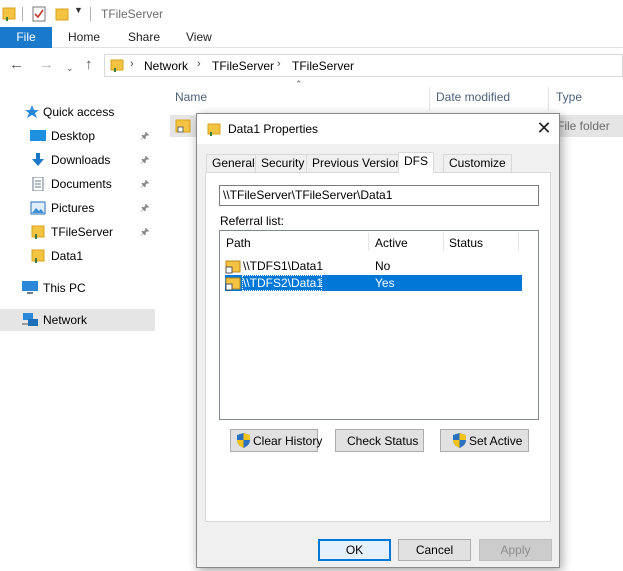 The width and height of the screenshot is (623, 571). Describe the element at coordinates (30, 287) in the screenshot. I see `computer-icon` at that location.